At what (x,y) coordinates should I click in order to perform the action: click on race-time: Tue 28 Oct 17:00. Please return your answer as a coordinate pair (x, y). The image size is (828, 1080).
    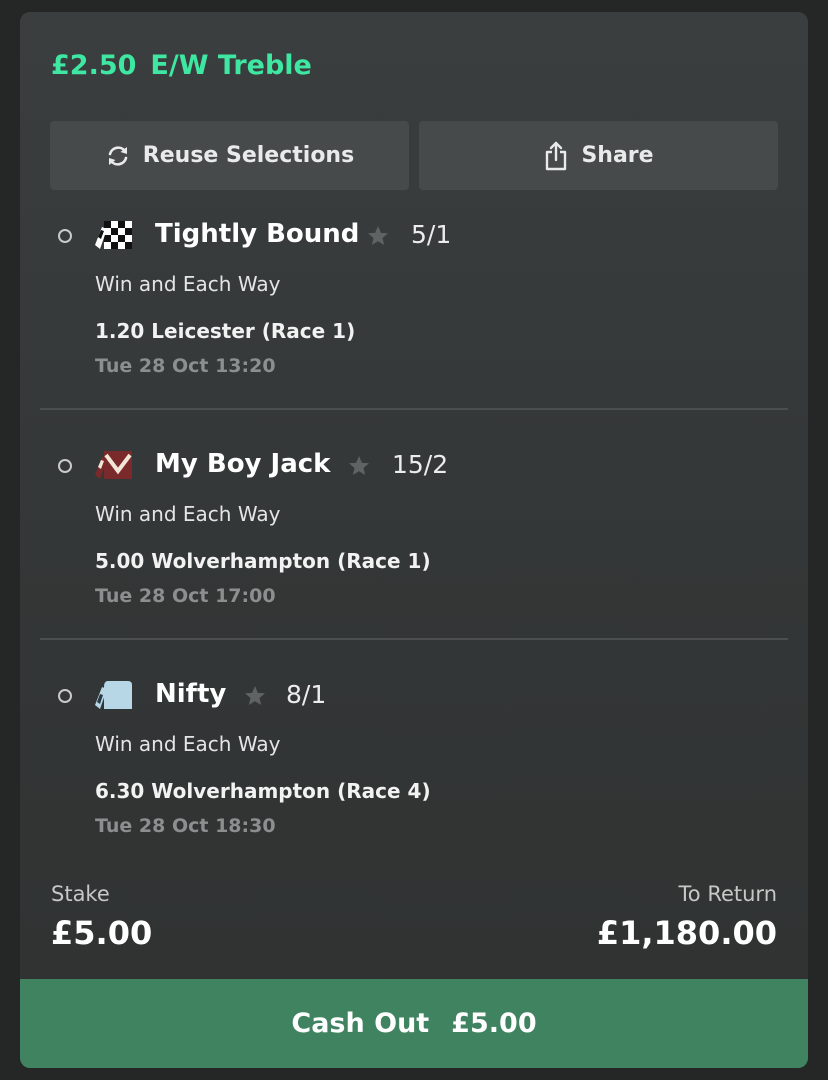
    Looking at the image, I should click on (185, 596).